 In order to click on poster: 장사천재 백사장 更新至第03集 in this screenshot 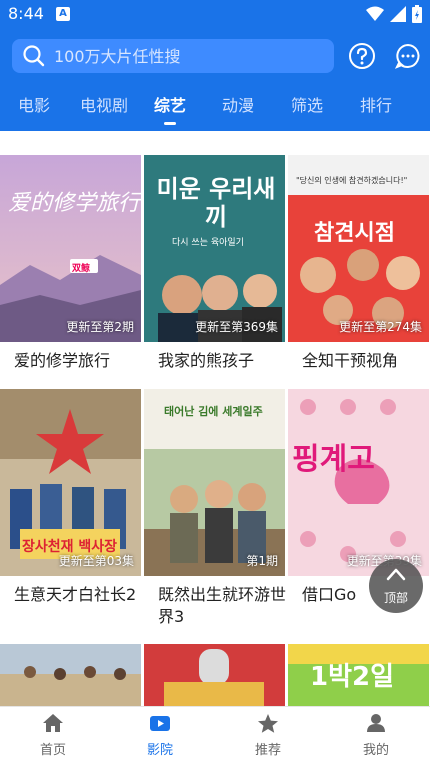, I will do `click(70, 482)`.